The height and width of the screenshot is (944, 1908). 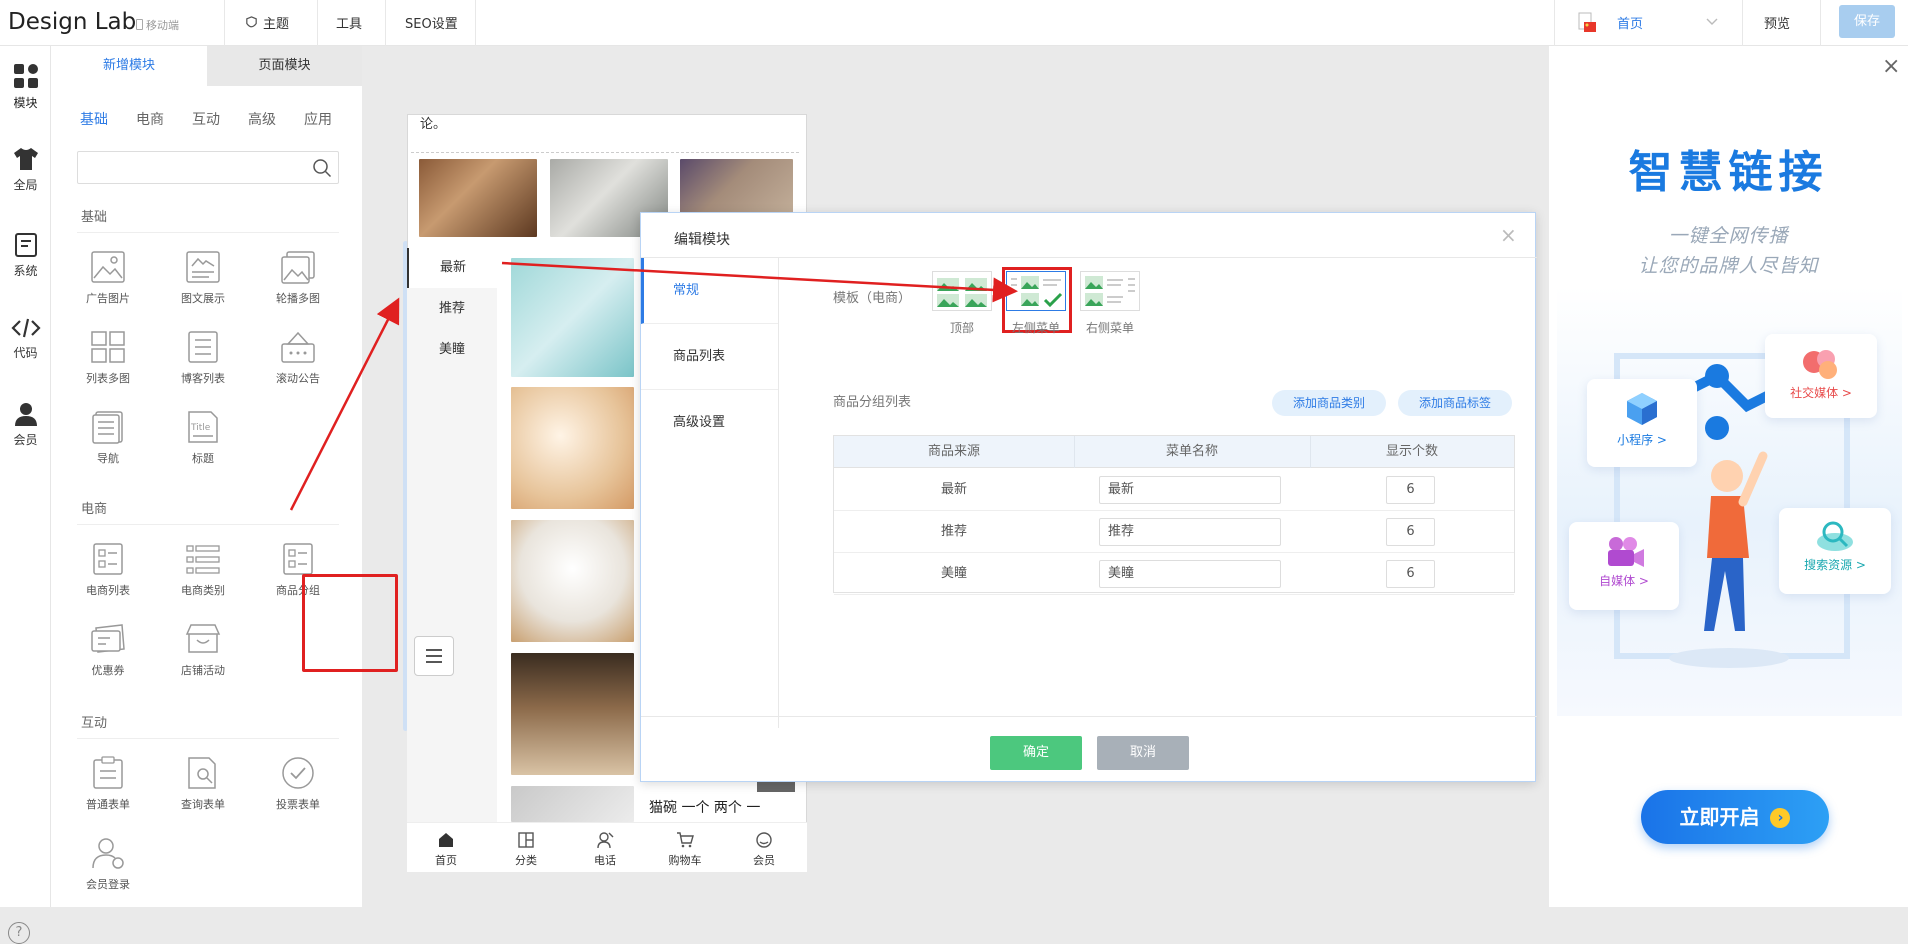 I want to click on promo-line: 让您的品牌人尽皆知, so click(x=1728, y=266).